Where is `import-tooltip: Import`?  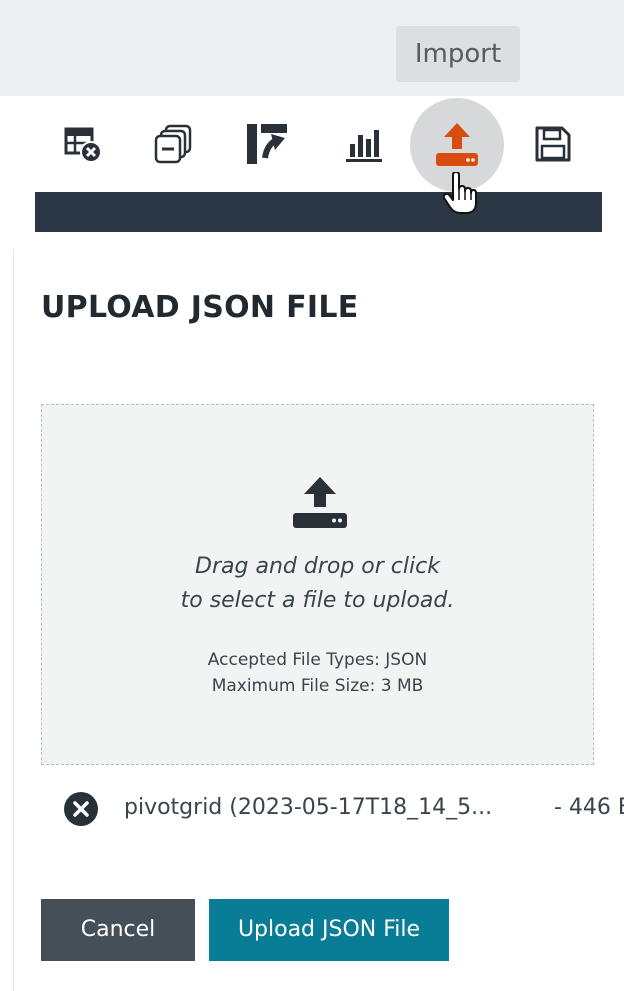 import-tooltip: Import is located at coordinates (458, 54).